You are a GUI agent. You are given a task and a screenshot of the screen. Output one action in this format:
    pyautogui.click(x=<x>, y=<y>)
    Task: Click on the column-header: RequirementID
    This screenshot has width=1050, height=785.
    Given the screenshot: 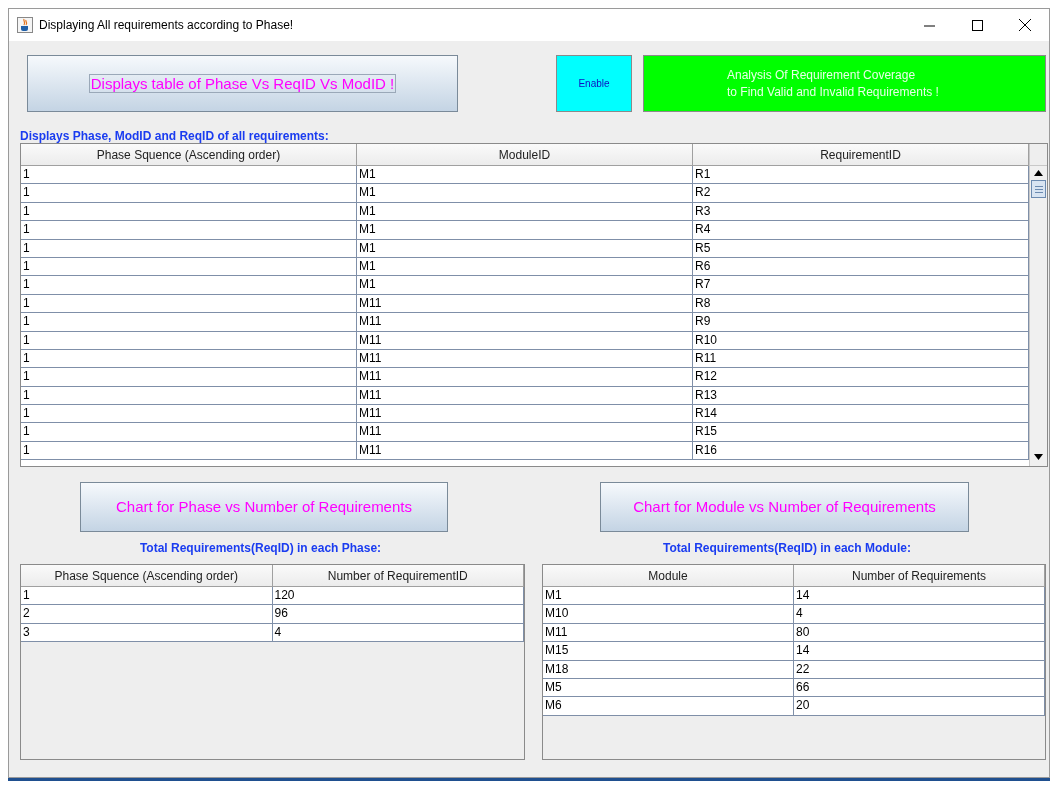 What is the action you would take?
    pyautogui.click(x=861, y=155)
    